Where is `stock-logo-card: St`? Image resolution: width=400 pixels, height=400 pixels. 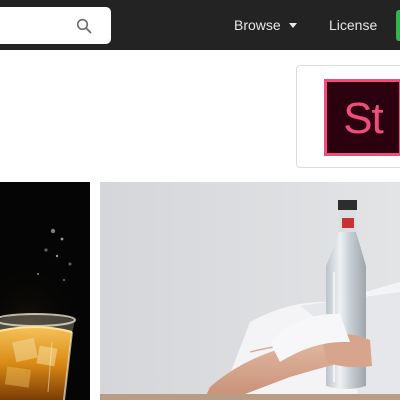 stock-logo-card: St is located at coordinates (348, 116).